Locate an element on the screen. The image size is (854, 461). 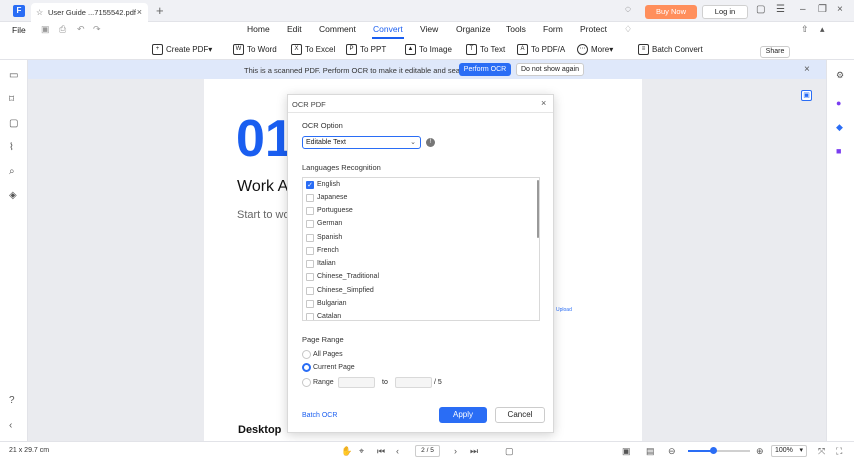
page-number-input: 2 / 5 is located at coordinates (427, 451).